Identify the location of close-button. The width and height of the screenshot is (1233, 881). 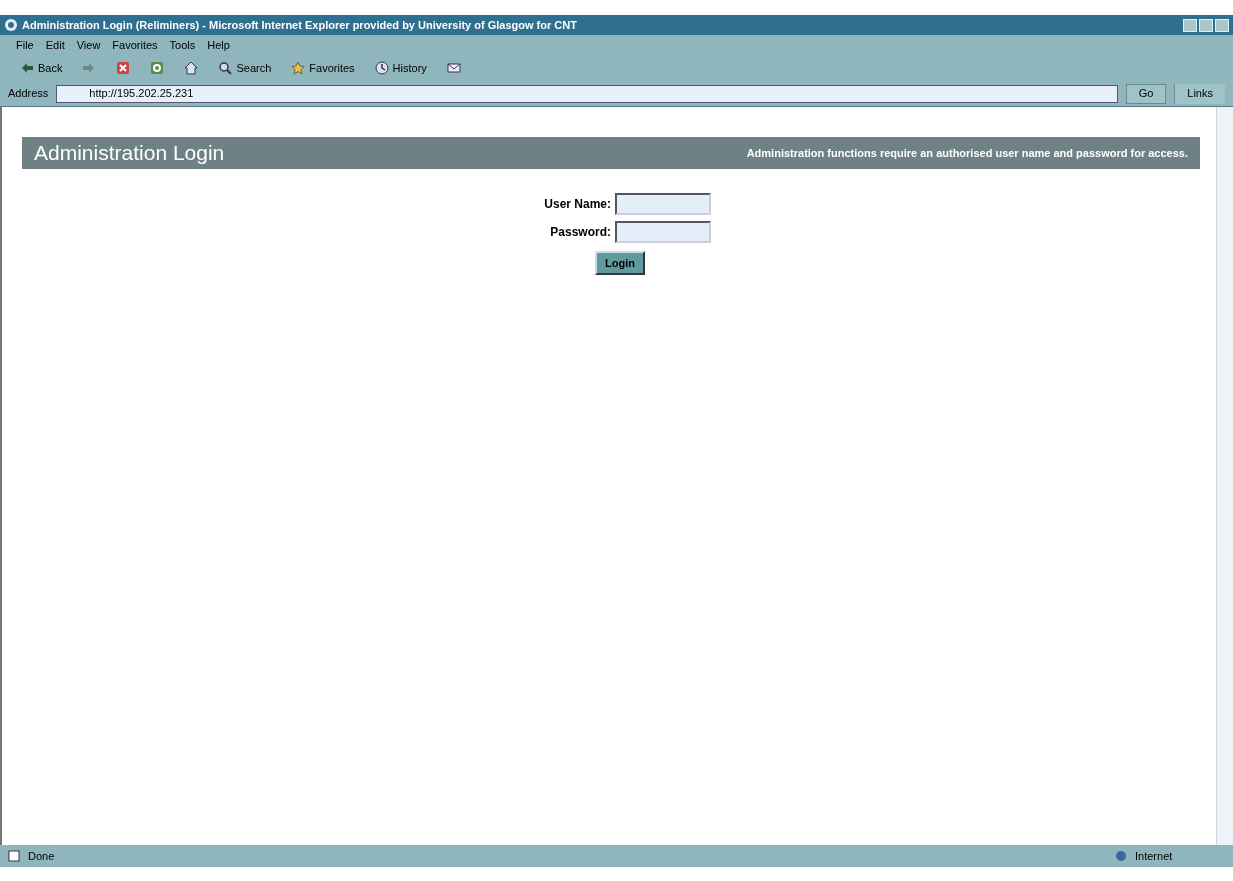
(1222, 25).